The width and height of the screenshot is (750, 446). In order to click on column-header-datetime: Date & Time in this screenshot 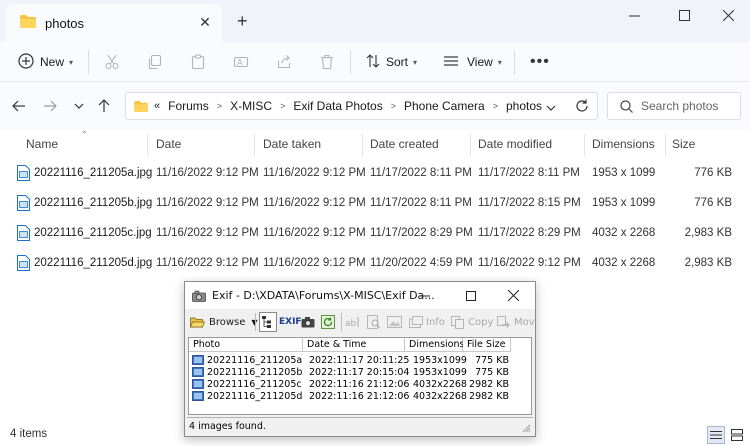, I will do `click(354, 345)`.